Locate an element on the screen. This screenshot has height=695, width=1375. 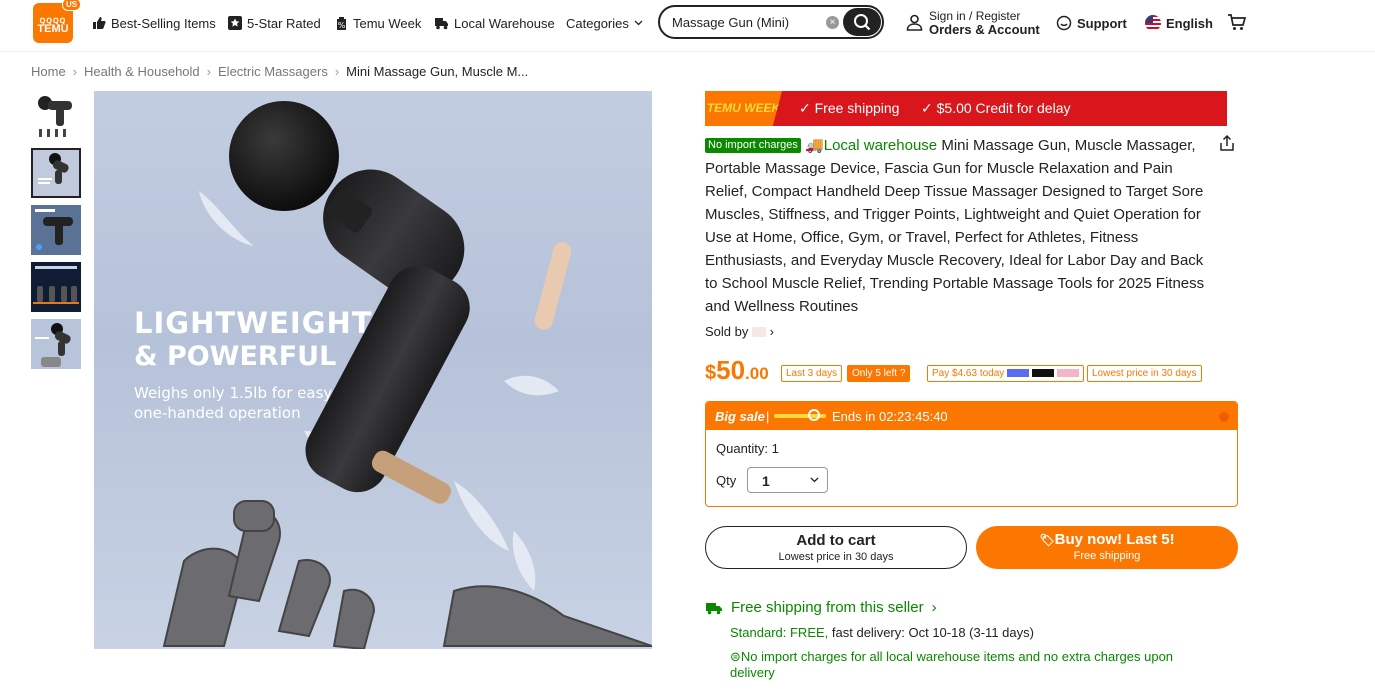
search-box: × is located at coordinates (771, 22).